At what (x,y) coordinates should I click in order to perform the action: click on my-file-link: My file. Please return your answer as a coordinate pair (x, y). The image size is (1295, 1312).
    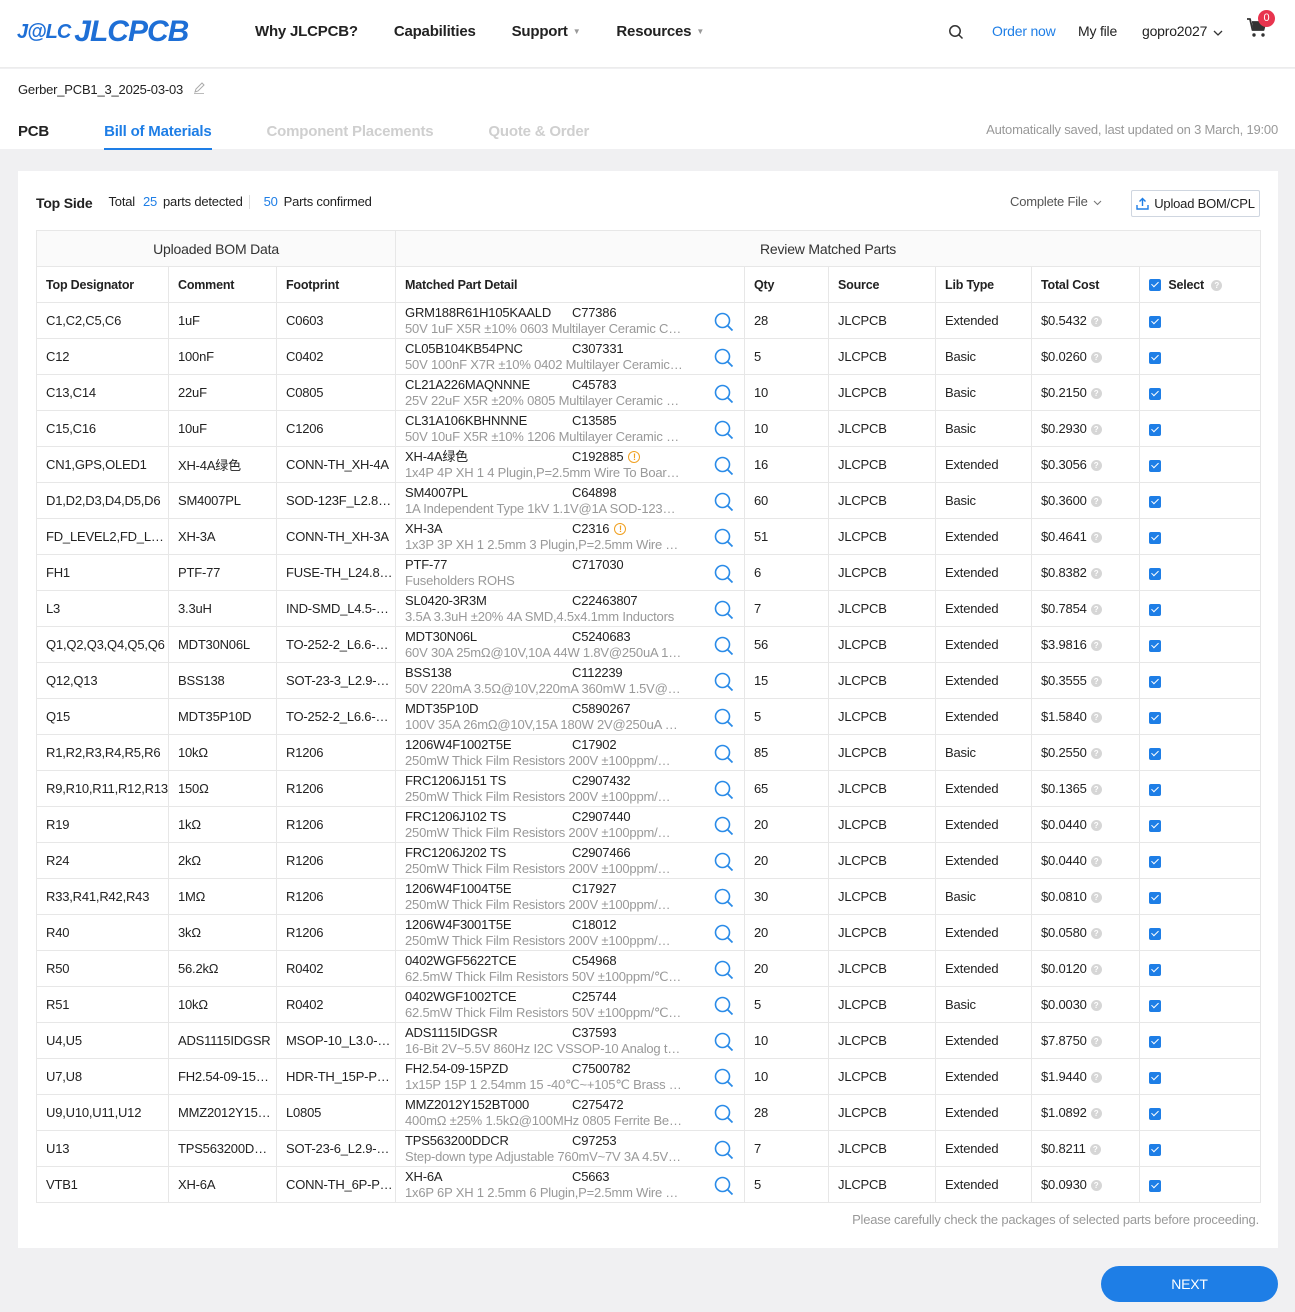
    Looking at the image, I should click on (1097, 31).